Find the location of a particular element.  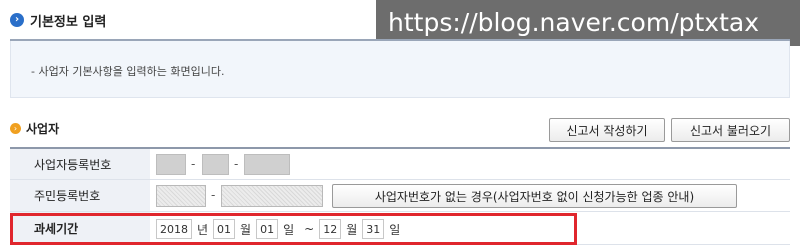

notice-text: - 사업자 기본사항을 입력하는 화면입니다. is located at coordinates (128, 71).